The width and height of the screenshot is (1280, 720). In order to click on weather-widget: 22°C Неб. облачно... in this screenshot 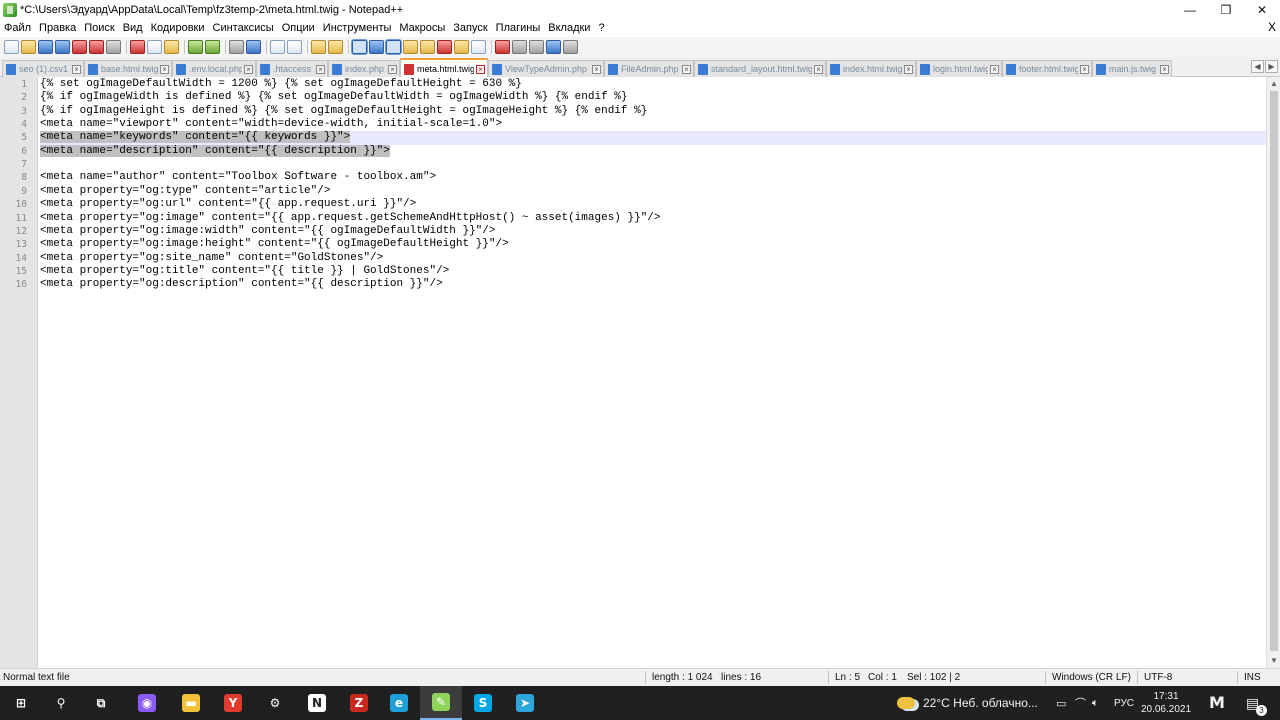, I will do `click(967, 703)`.